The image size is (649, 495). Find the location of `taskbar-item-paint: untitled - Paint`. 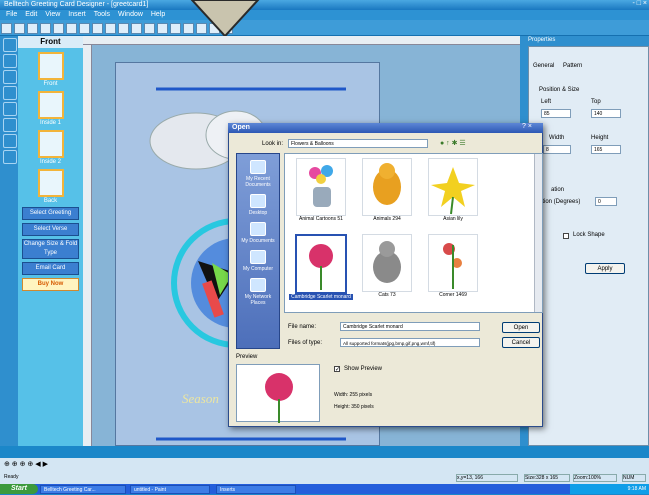

taskbar-item-paint: untitled - Paint is located at coordinates (170, 489).